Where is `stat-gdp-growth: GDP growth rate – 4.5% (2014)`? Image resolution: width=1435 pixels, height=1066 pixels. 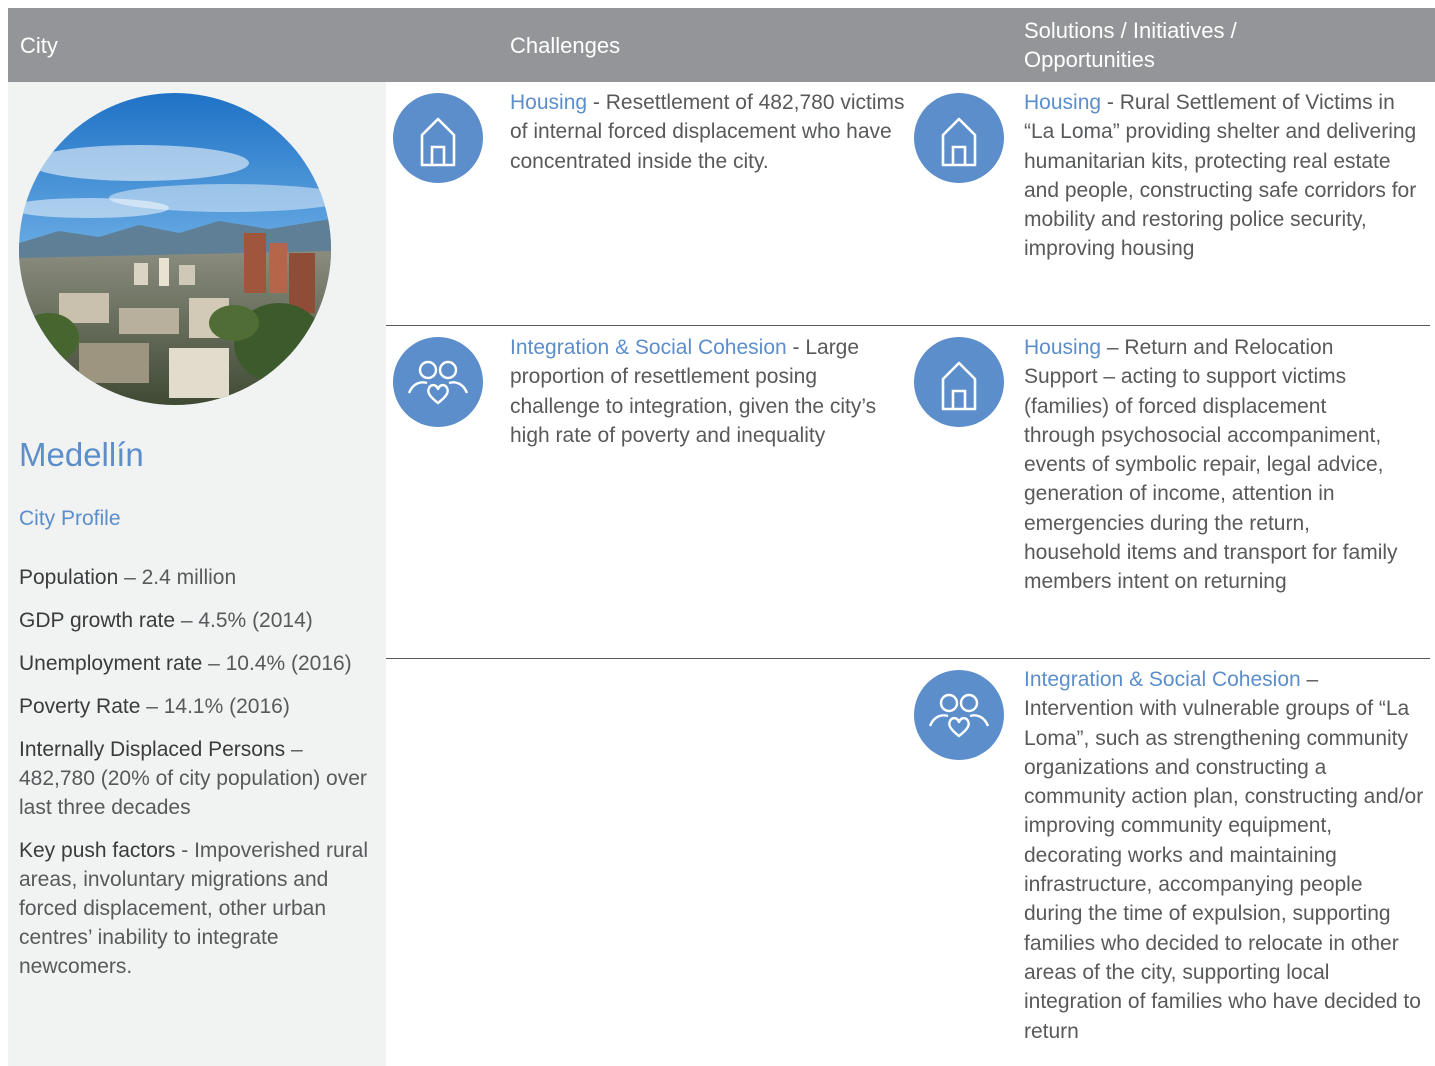 stat-gdp-growth: GDP growth rate – 4.5% (2014) is located at coordinates (166, 620).